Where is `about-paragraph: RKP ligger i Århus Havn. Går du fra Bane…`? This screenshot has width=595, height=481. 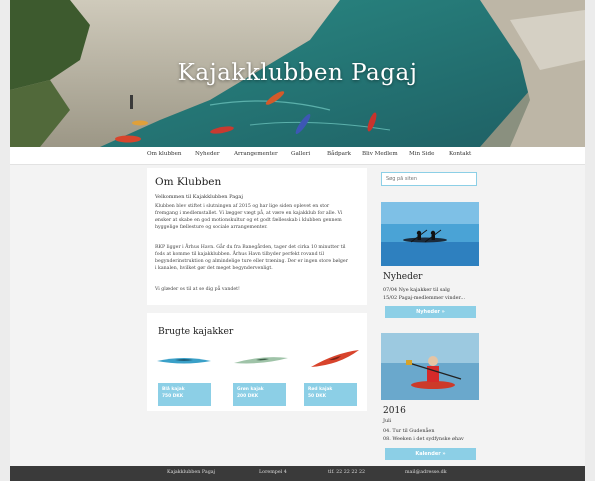
about-paragraph: RKP ligger i Århus Havn. Går du fra Bane… is located at coordinates (251, 258).